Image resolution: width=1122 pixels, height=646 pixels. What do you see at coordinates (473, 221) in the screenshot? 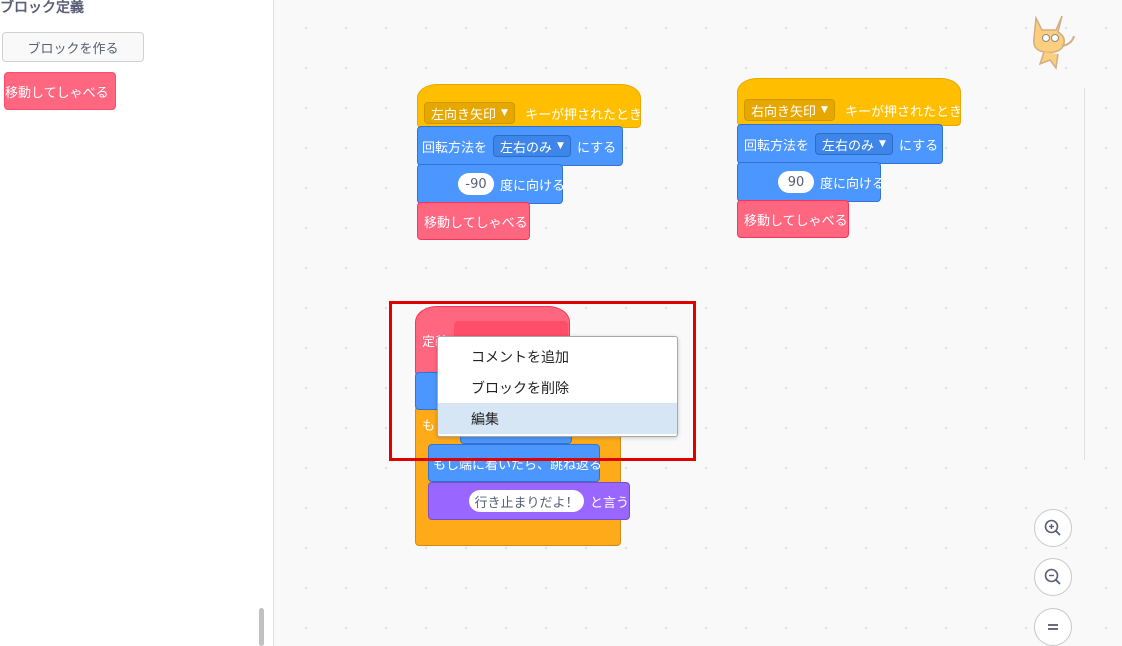
I see `custom-call-block-left: 移動してしゃべる` at bounding box center [473, 221].